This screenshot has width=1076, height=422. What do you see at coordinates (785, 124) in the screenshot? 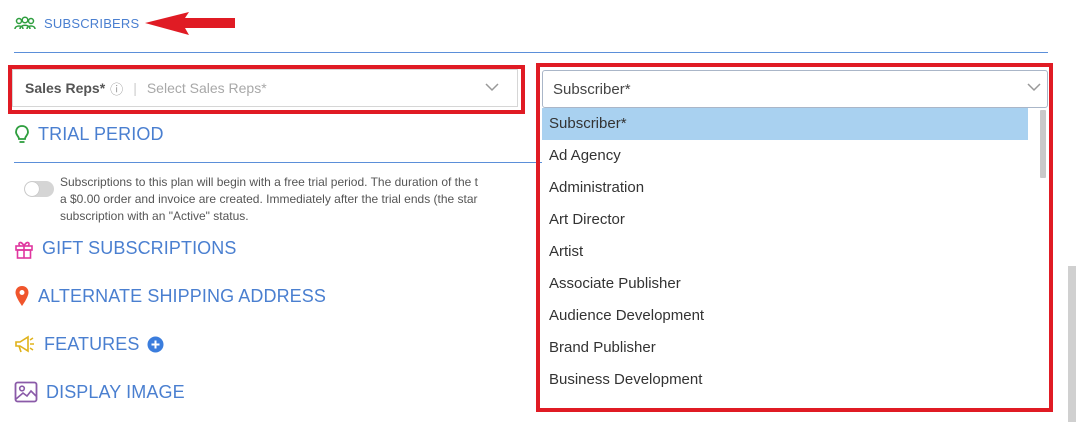
I see `dropdown-option: Subscriber*` at bounding box center [785, 124].